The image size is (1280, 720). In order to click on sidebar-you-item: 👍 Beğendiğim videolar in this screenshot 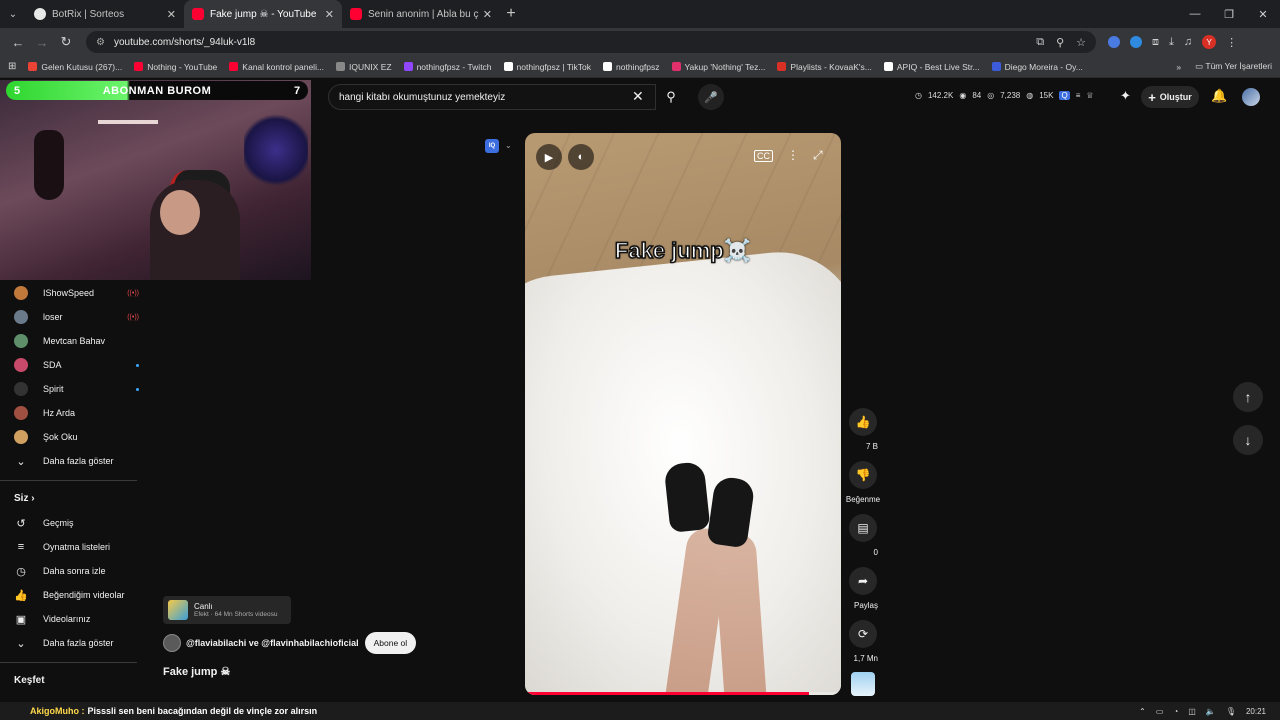, I will do `click(76, 595)`.